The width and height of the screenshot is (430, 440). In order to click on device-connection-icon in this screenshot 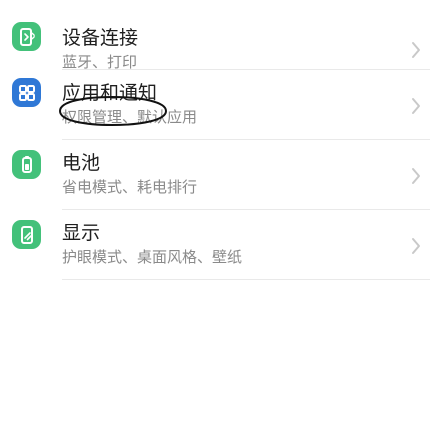, I will do `click(26, 36)`.